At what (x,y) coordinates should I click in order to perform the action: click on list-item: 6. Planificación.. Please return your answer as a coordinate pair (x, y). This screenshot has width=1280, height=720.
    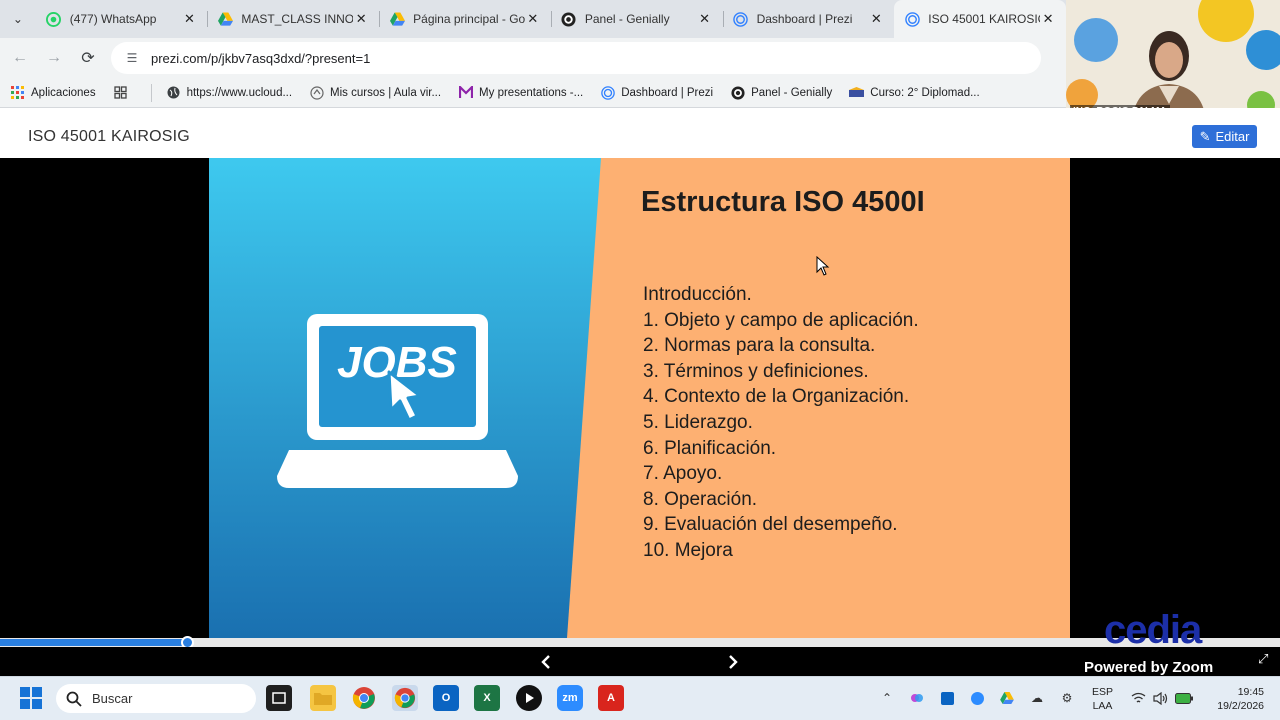
    Looking at the image, I should click on (710, 448).